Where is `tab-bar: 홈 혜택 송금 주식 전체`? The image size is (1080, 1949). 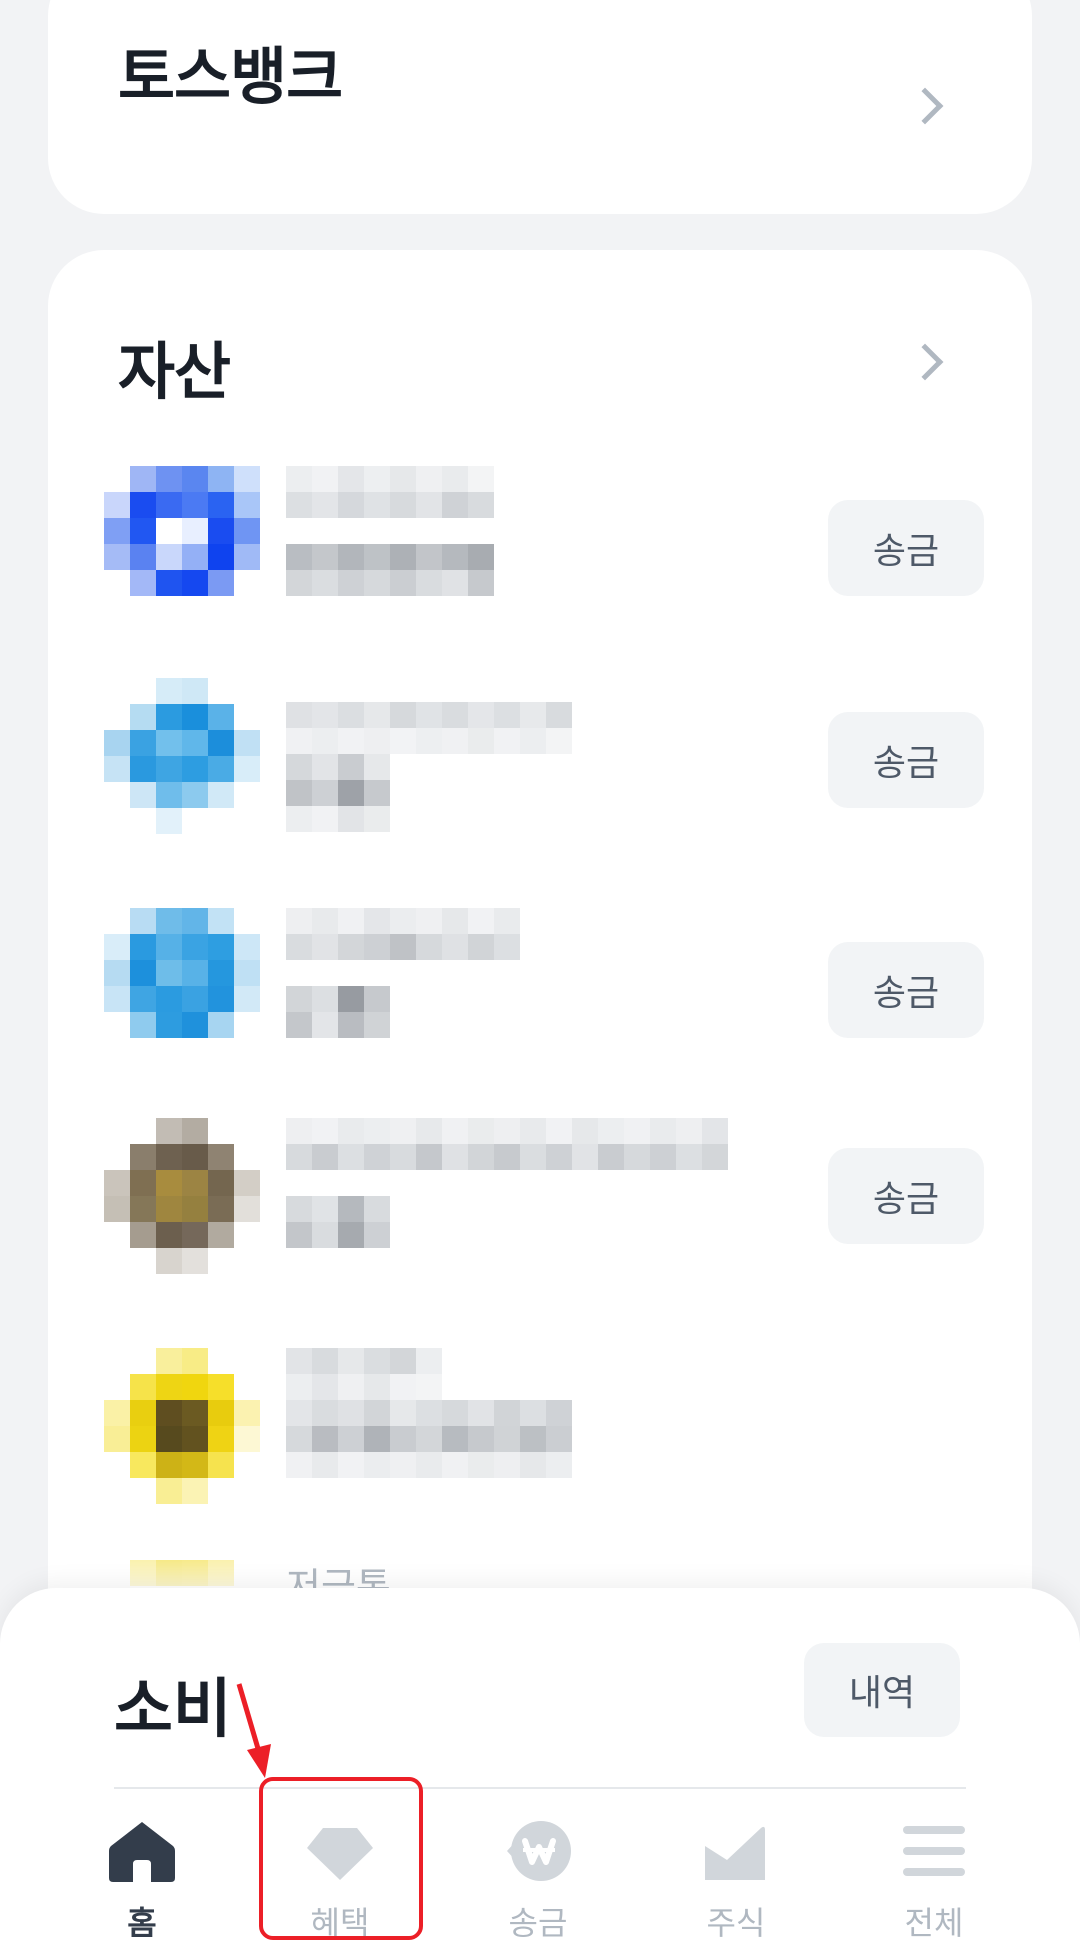
tab-bar: 홈 혜택 송금 주식 전체 is located at coordinates (540, 1874).